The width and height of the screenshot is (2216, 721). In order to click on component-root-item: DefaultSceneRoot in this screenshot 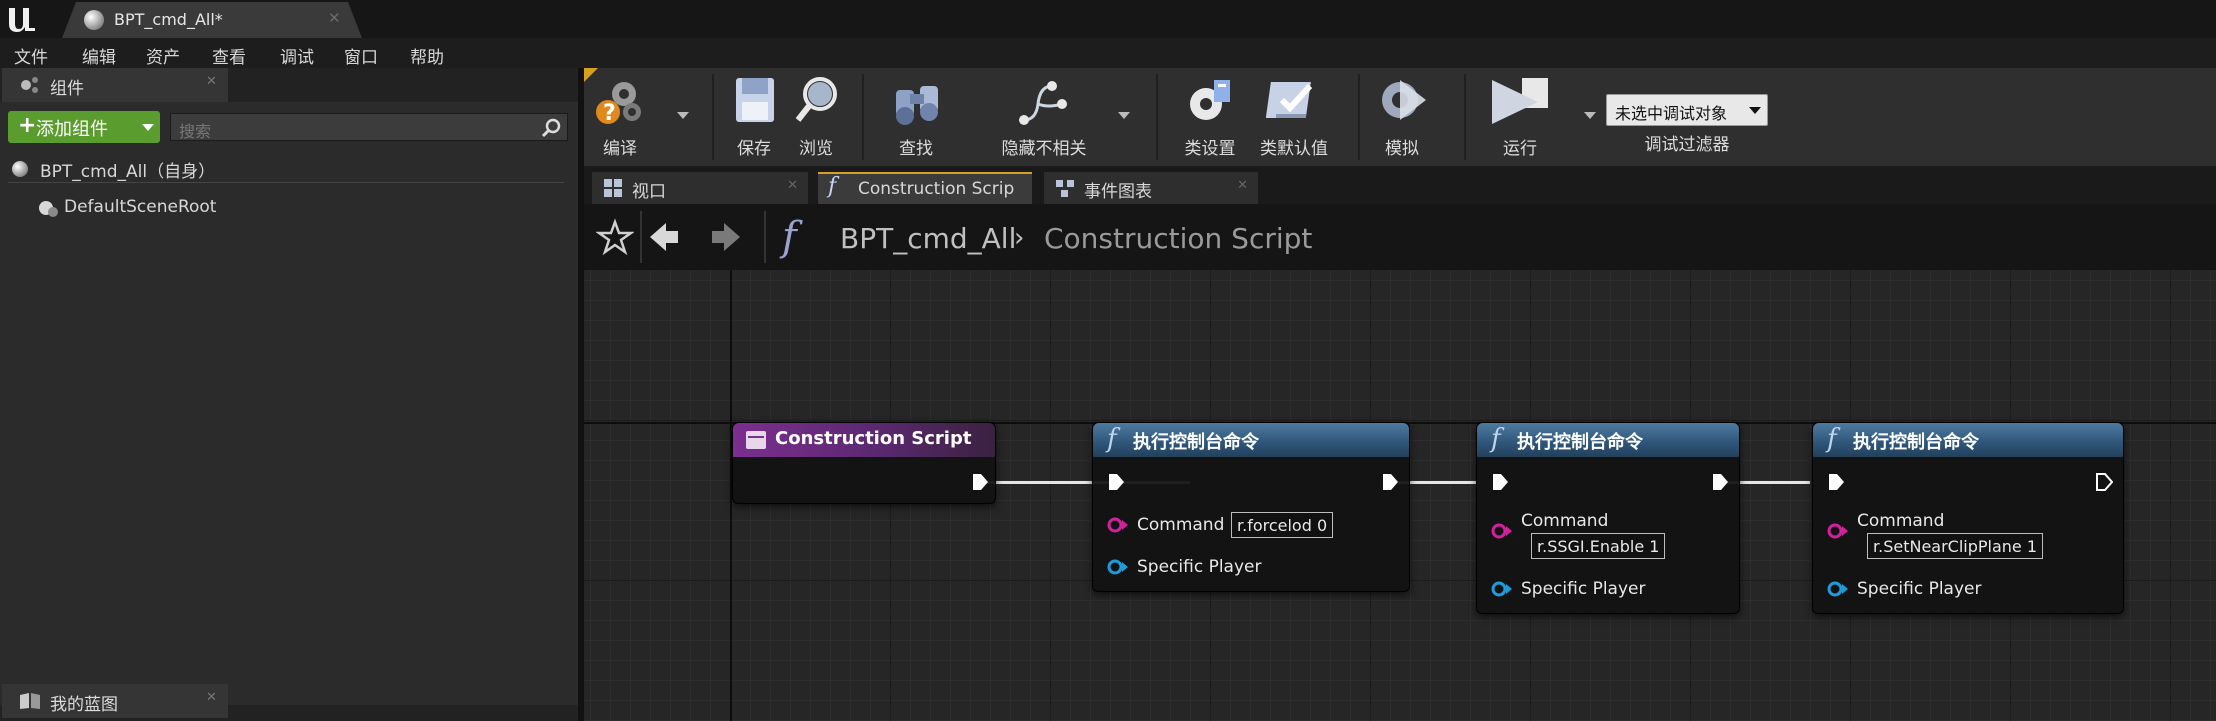, I will do `click(186, 207)`.